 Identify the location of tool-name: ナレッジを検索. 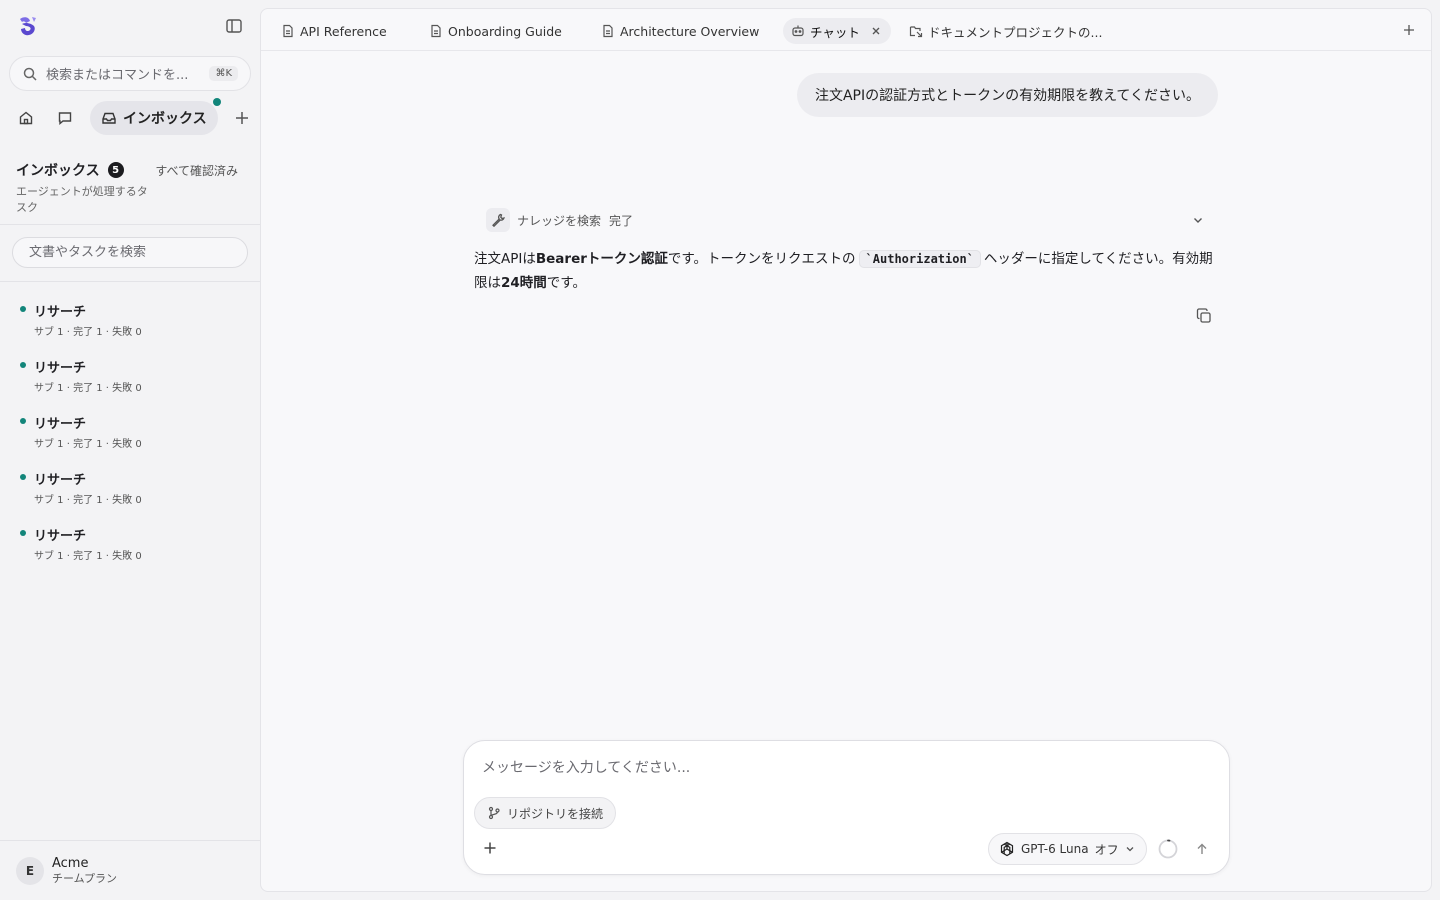
(559, 220).